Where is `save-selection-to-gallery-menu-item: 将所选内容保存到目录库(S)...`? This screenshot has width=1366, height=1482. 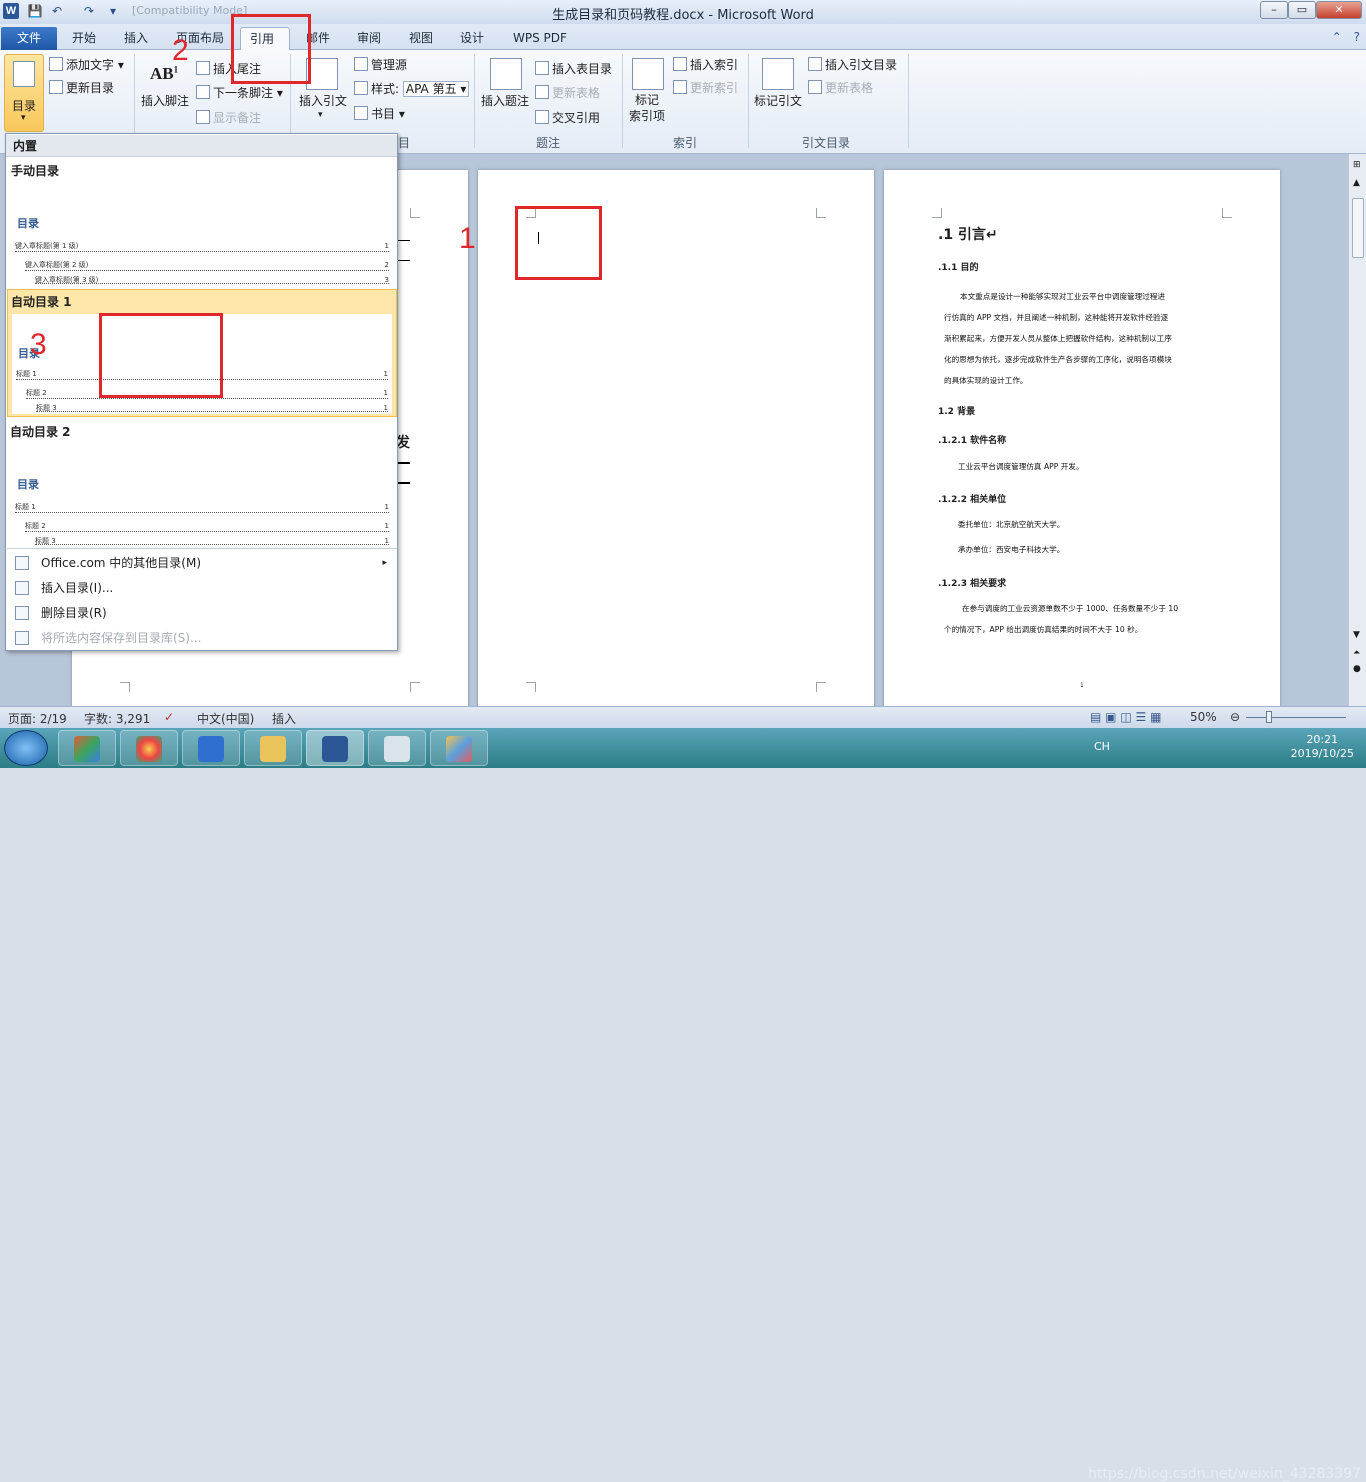
save-selection-to-gallery-menu-item: 将所选内容保存到目录库(S)... is located at coordinates (202, 638).